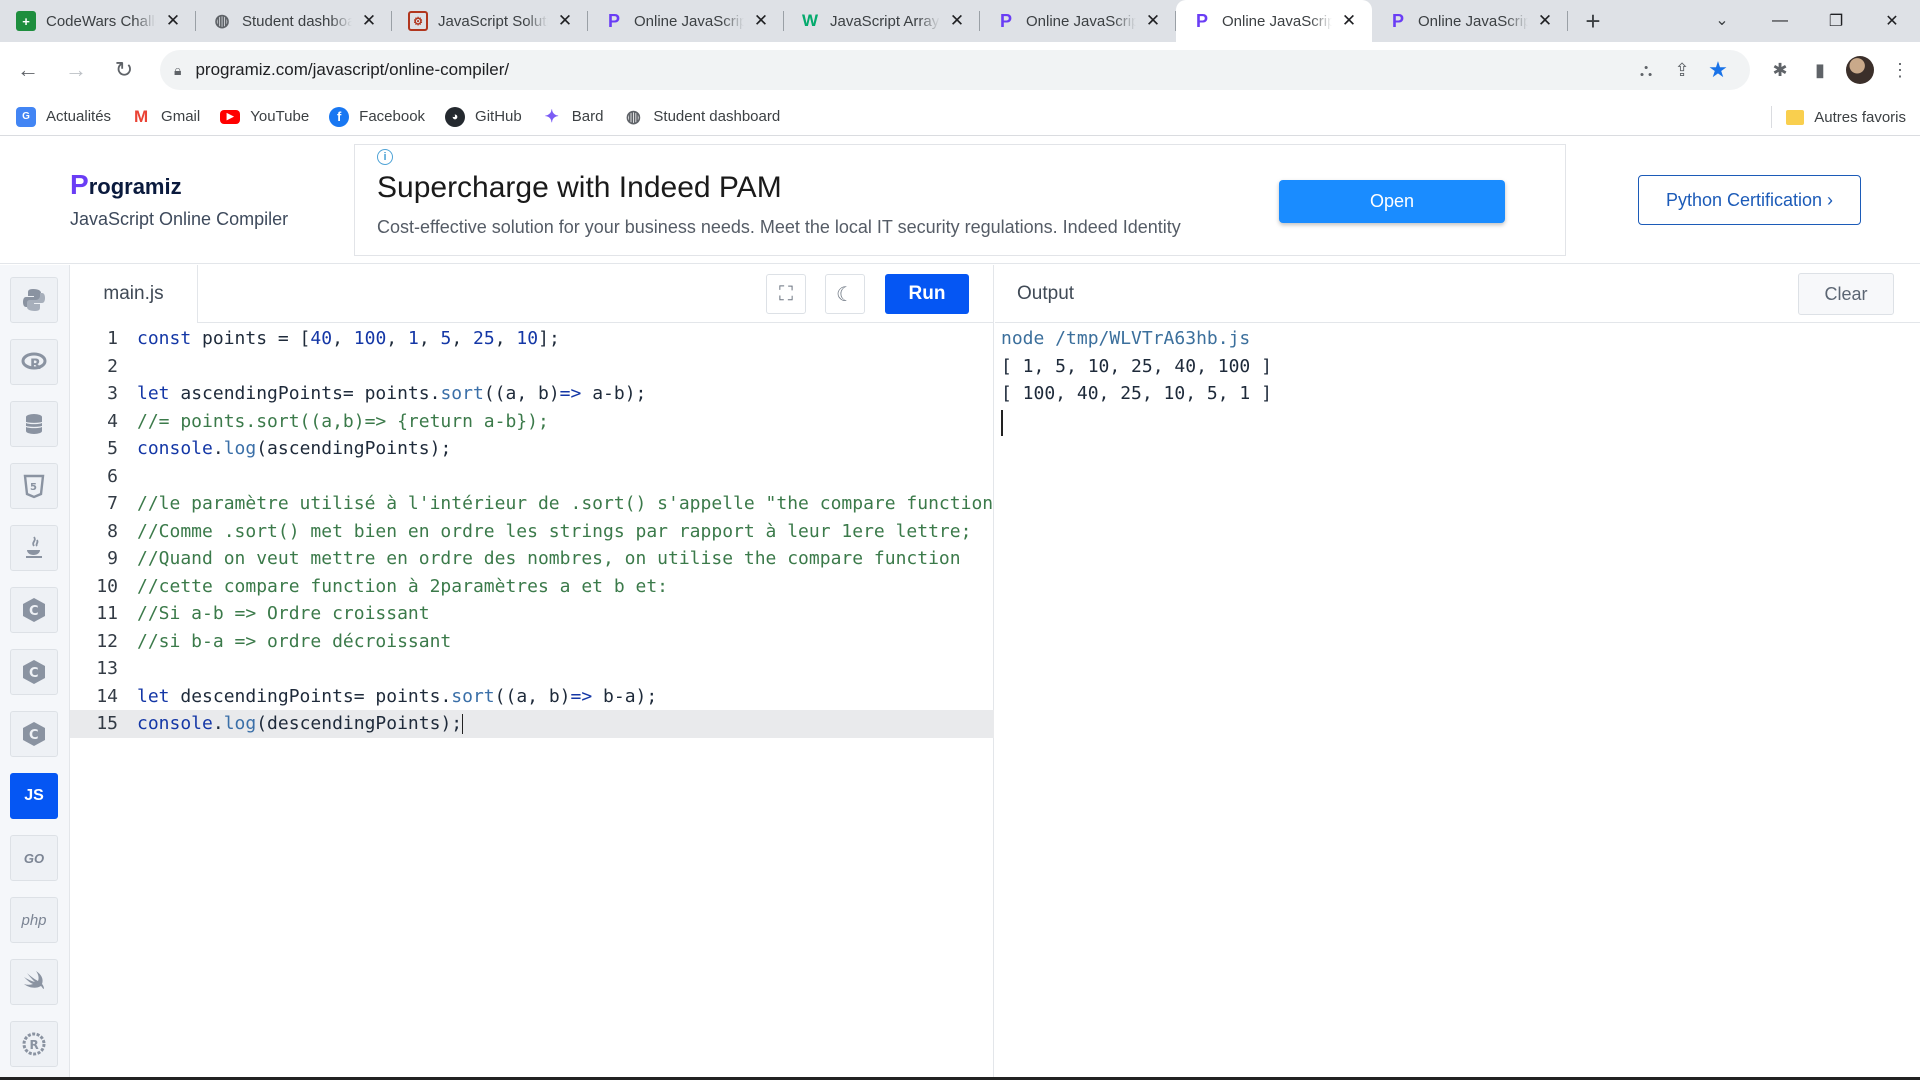  What do you see at coordinates (294, 449) in the screenshot?
I see `code-text: console.log(ascendingPoints);` at bounding box center [294, 449].